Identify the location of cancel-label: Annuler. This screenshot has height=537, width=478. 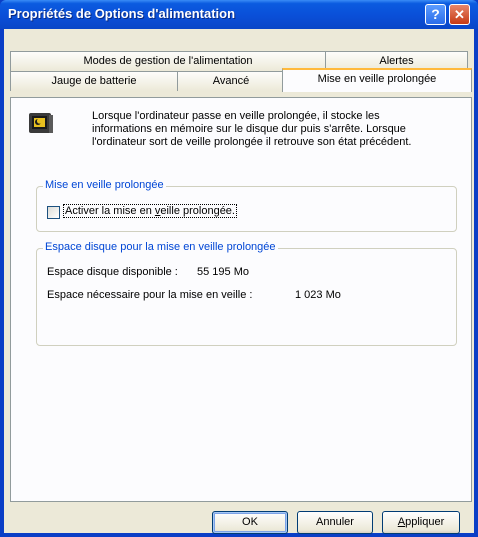
(335, 522).